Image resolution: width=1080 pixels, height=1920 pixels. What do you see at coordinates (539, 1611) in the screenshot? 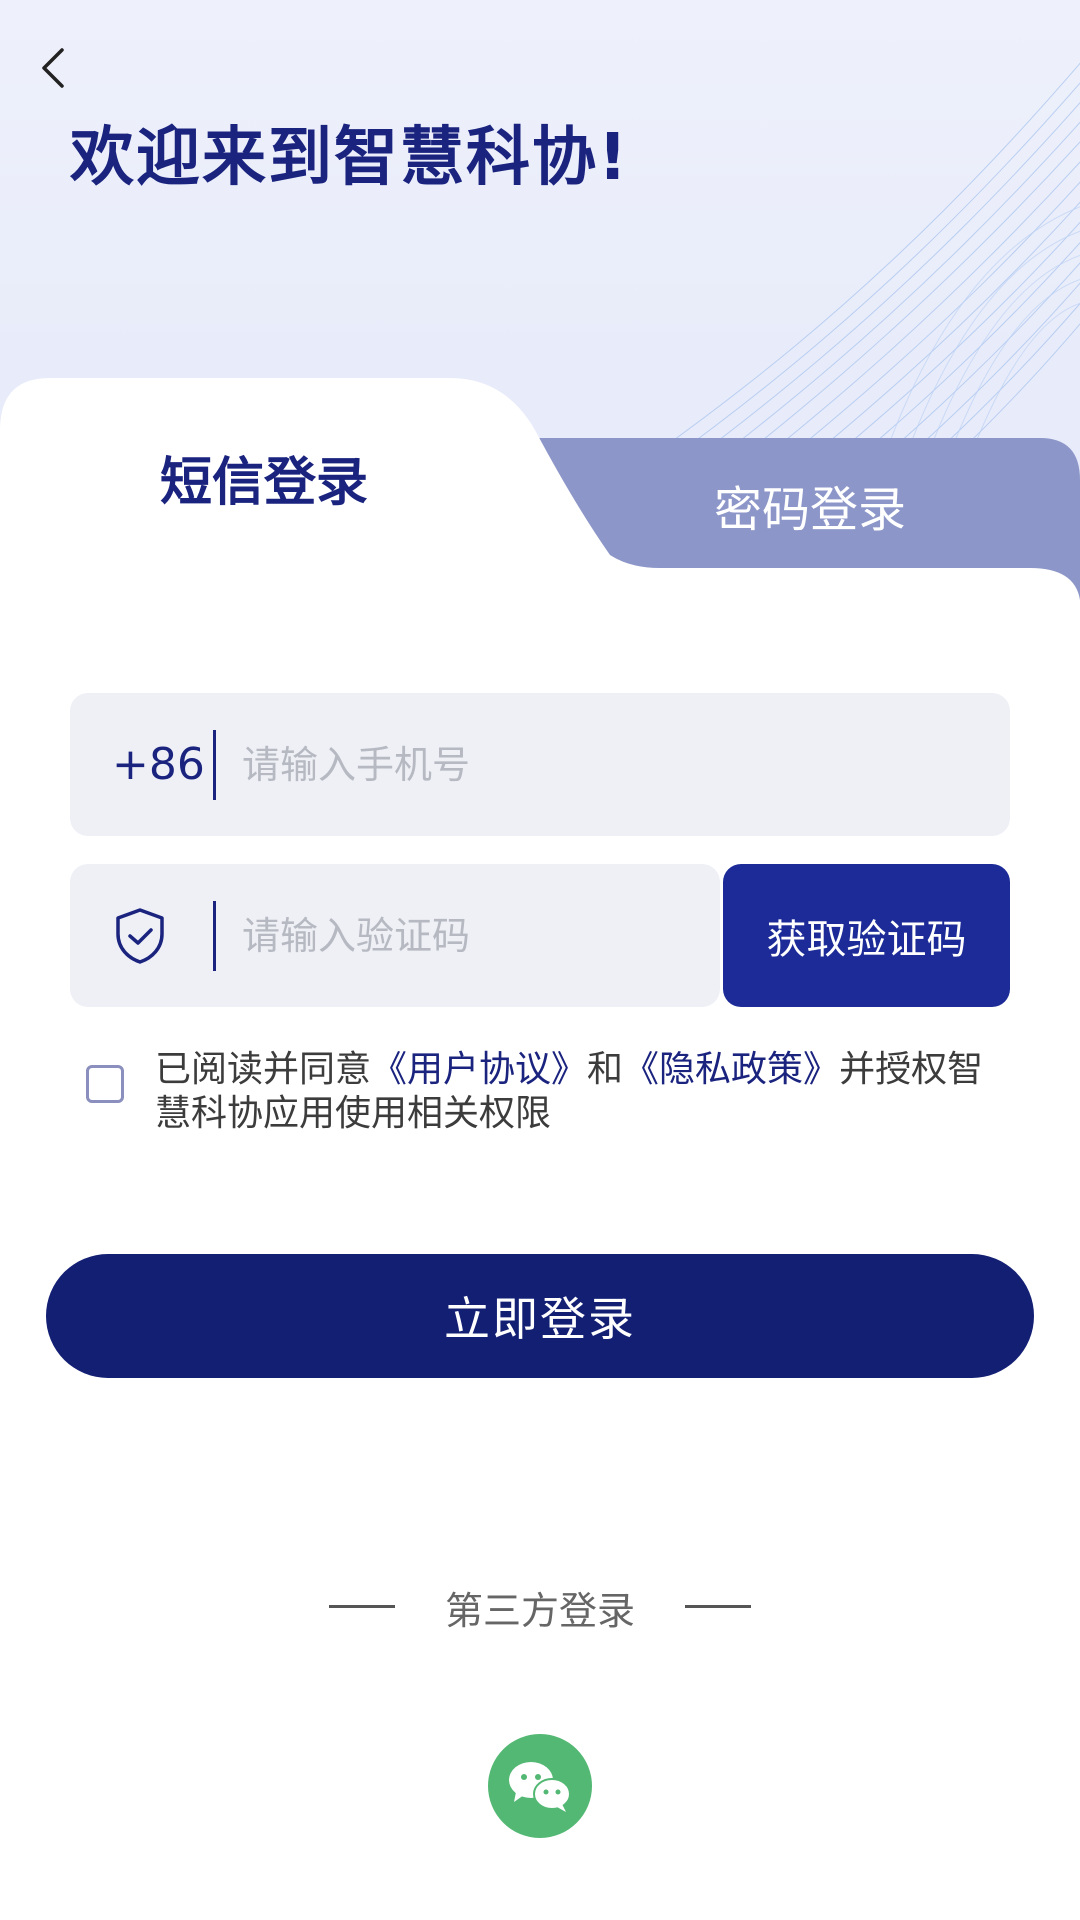
I see `third-party-login-label: 第三方登录` at bounding box center [539, 1611].